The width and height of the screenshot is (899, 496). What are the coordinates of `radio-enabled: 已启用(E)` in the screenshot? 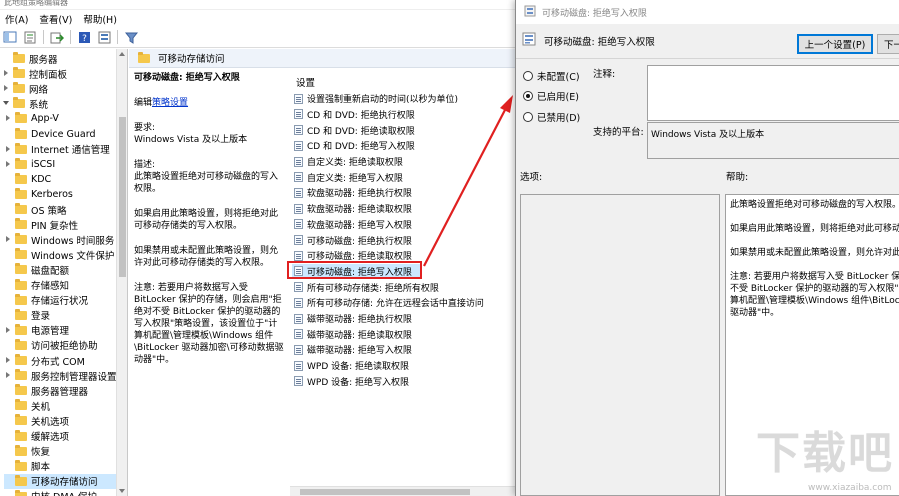 It's located at (551, 96).